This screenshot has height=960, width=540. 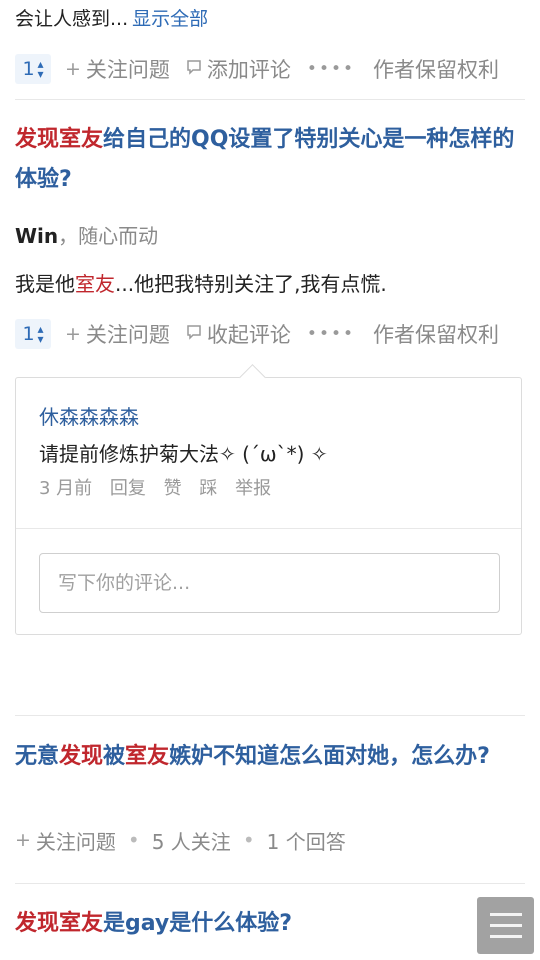 I want to click on report-button: 举报, so click(x=253, y=488).